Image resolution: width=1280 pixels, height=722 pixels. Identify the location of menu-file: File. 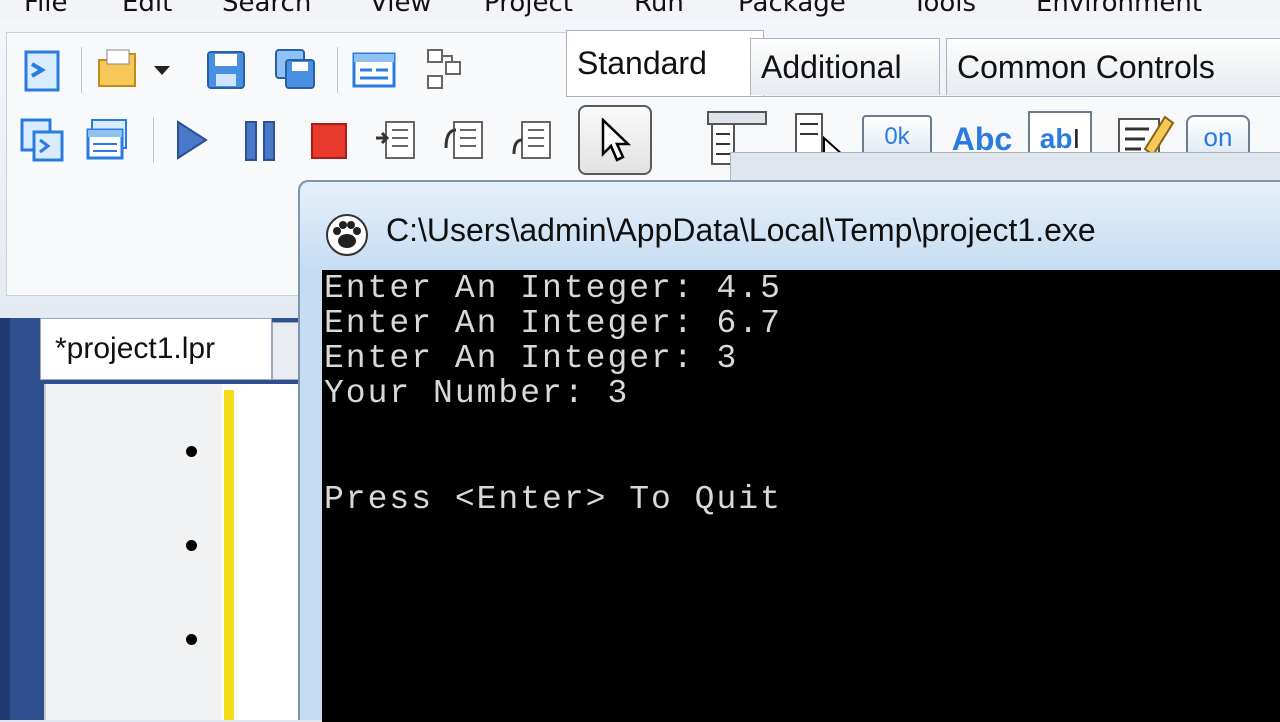
(46, 10).